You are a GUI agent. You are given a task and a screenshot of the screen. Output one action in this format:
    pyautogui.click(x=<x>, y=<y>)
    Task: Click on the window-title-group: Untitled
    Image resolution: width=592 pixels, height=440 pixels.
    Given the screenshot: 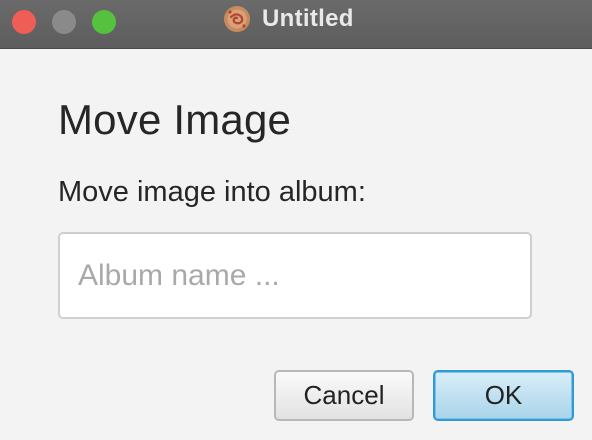 What is the action you would take?
    pyautogui.click(x=288, y=19)
    